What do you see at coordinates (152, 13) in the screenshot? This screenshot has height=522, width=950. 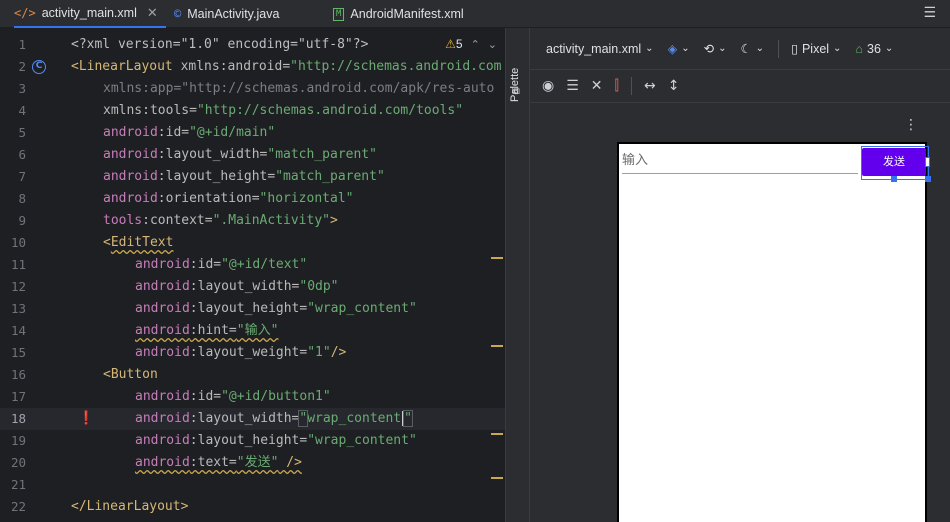 I see `close-icon: ✕` at bounding box center [152, 13].